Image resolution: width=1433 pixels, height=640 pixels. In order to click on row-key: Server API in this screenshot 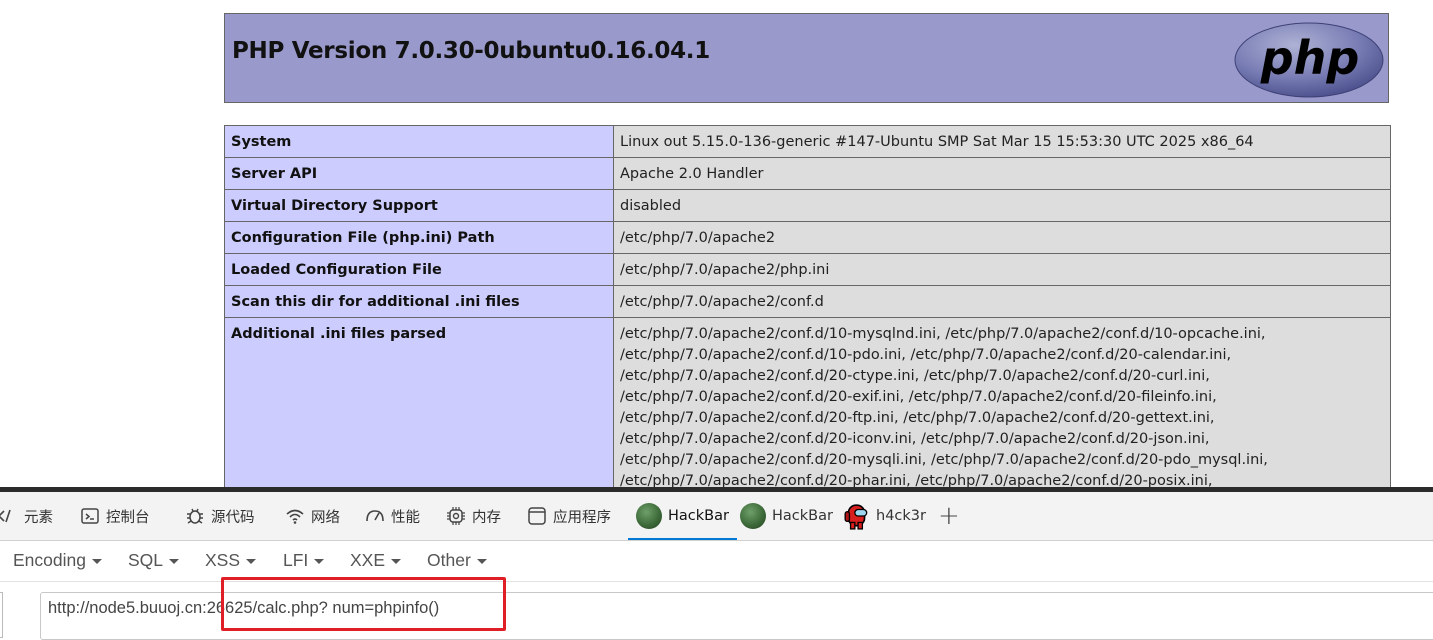, I will do `click(419, 173)`.